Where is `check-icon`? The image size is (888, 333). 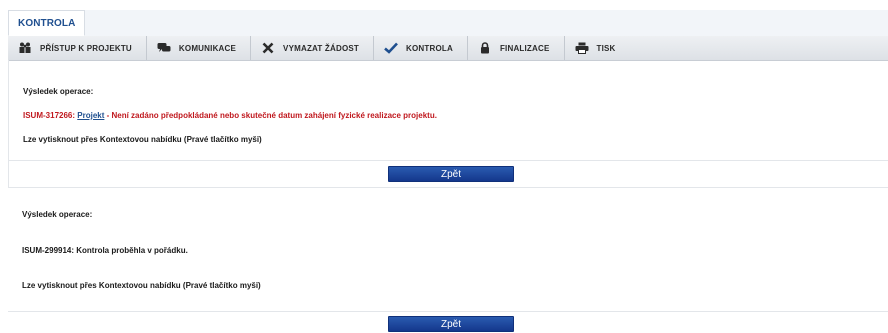
check-icon is located at coordinates (391, 48).